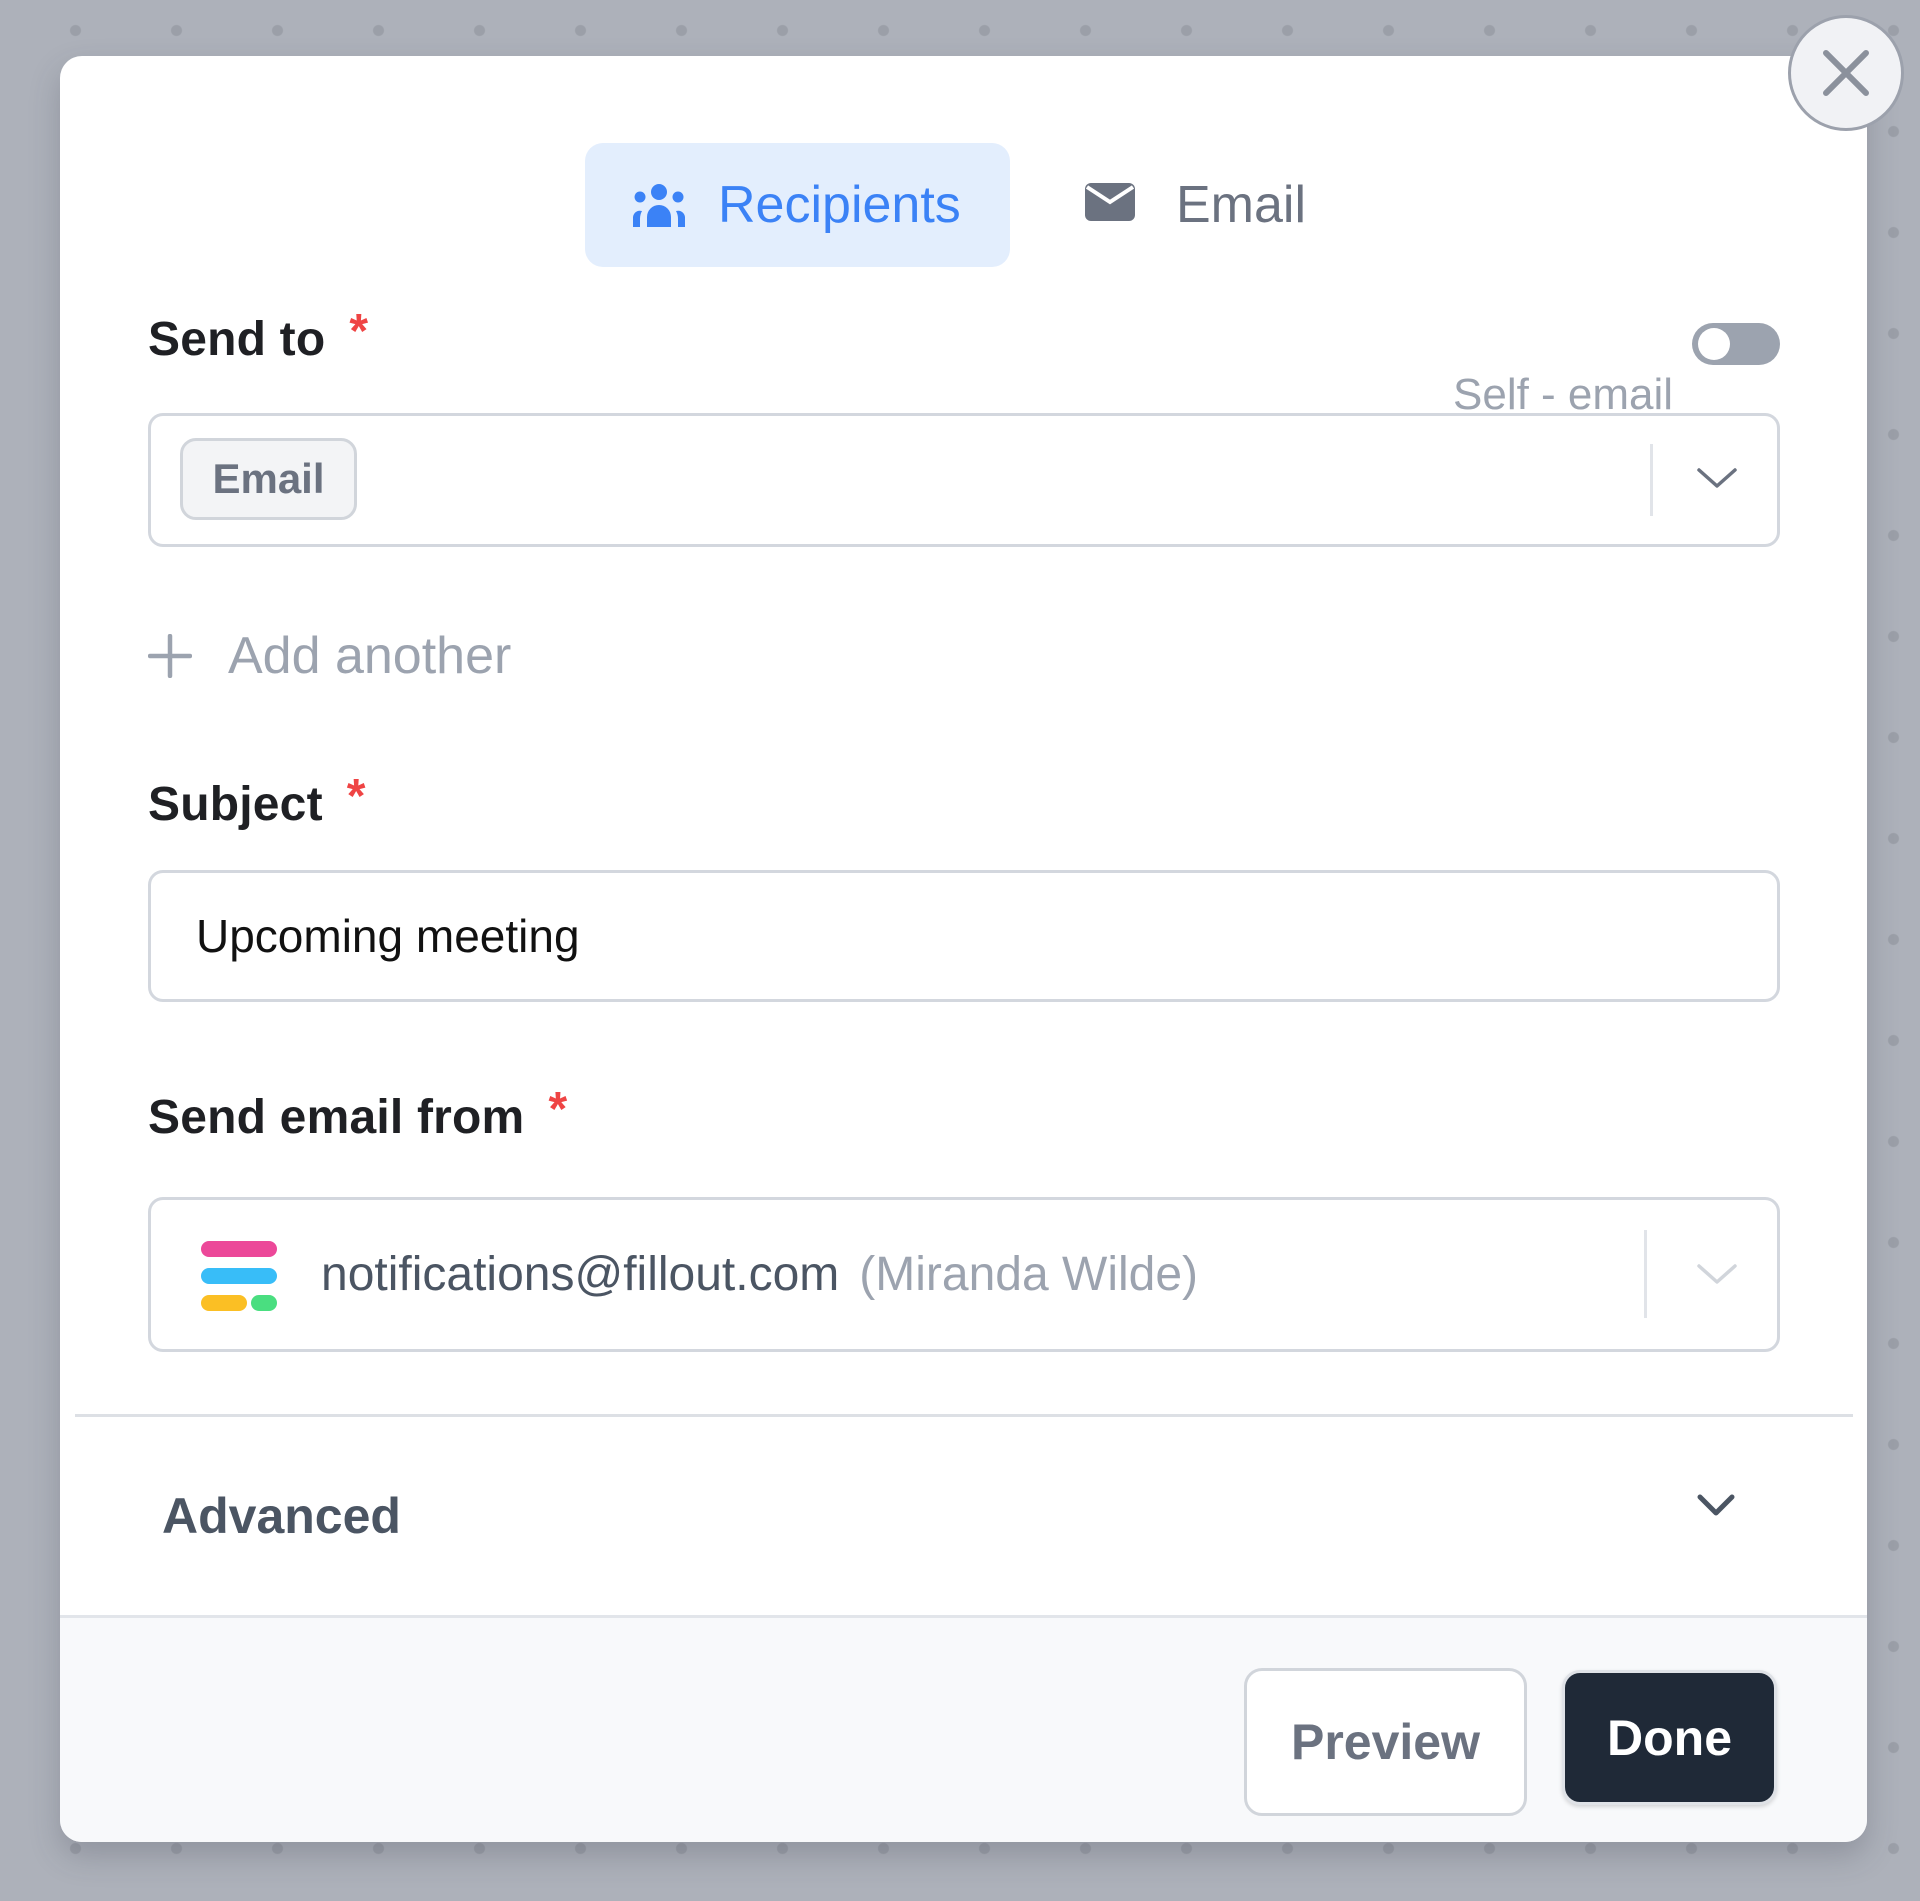  What do you see at coordinates (580, 1274) in the screenshot?
I see `sender-email: notifications@fillout.com` at bounding box center [580, 1274].